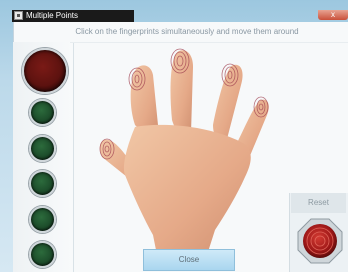 The image size is (348, 272). Describe the element at coordinates (18, 15) in the screenshot. I see `app-icon` at that location.